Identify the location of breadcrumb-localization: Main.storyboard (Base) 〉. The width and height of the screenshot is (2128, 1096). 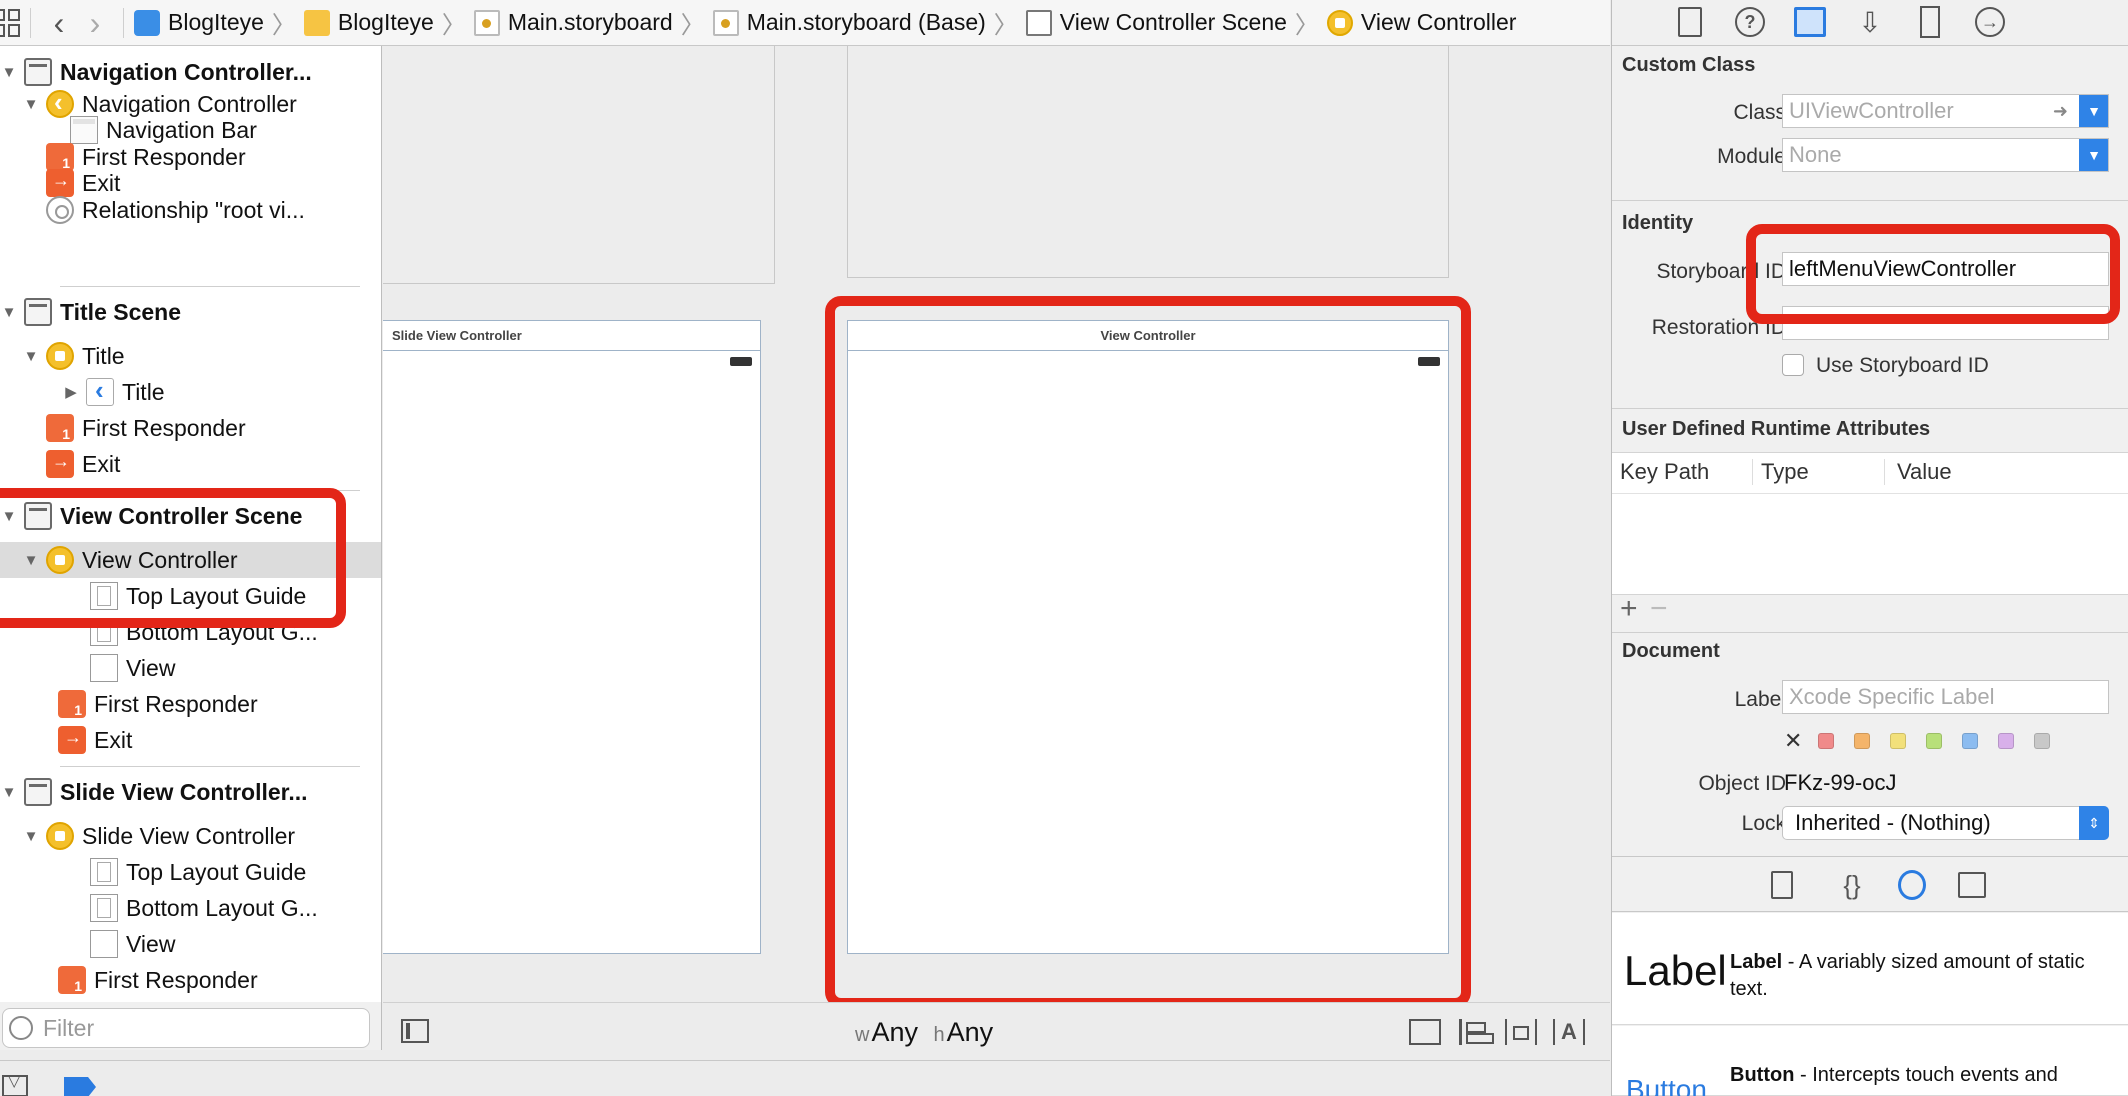
(869, 22).